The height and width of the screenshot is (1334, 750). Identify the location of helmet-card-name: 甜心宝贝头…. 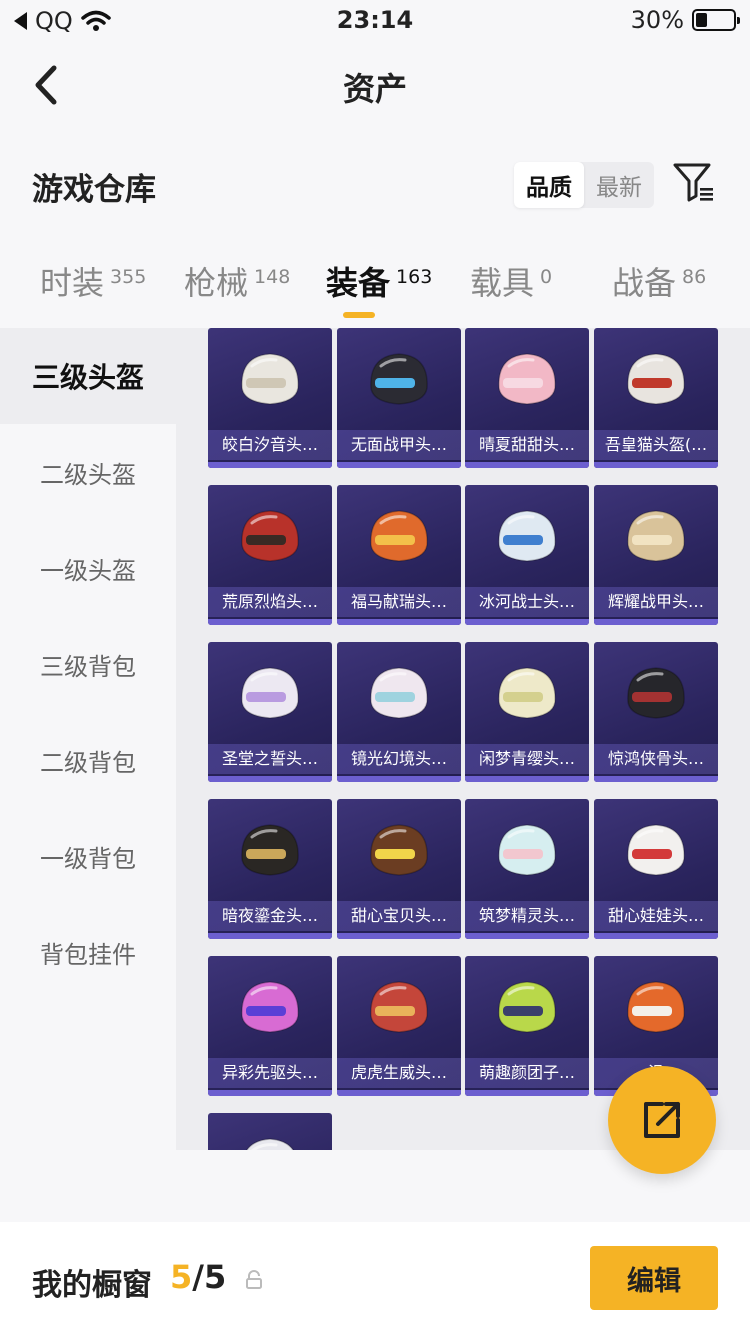
(399, 916).